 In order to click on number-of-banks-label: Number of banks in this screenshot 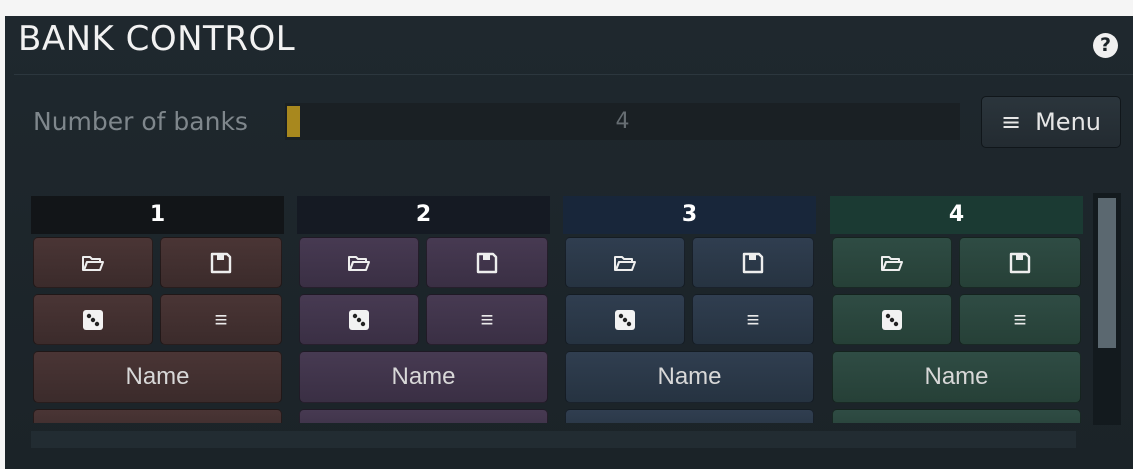, I will do `click(140, 121)`.